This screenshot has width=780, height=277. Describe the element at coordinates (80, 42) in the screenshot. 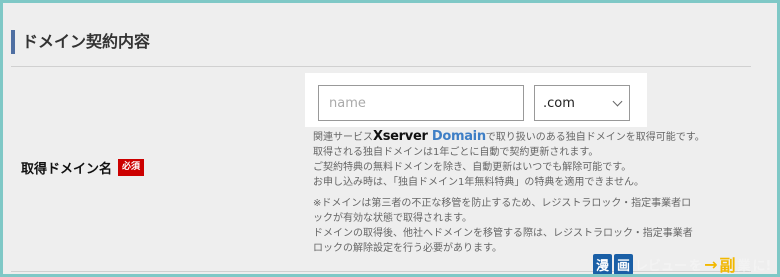

I see `section-title: ドメイン契約内容` at that location.